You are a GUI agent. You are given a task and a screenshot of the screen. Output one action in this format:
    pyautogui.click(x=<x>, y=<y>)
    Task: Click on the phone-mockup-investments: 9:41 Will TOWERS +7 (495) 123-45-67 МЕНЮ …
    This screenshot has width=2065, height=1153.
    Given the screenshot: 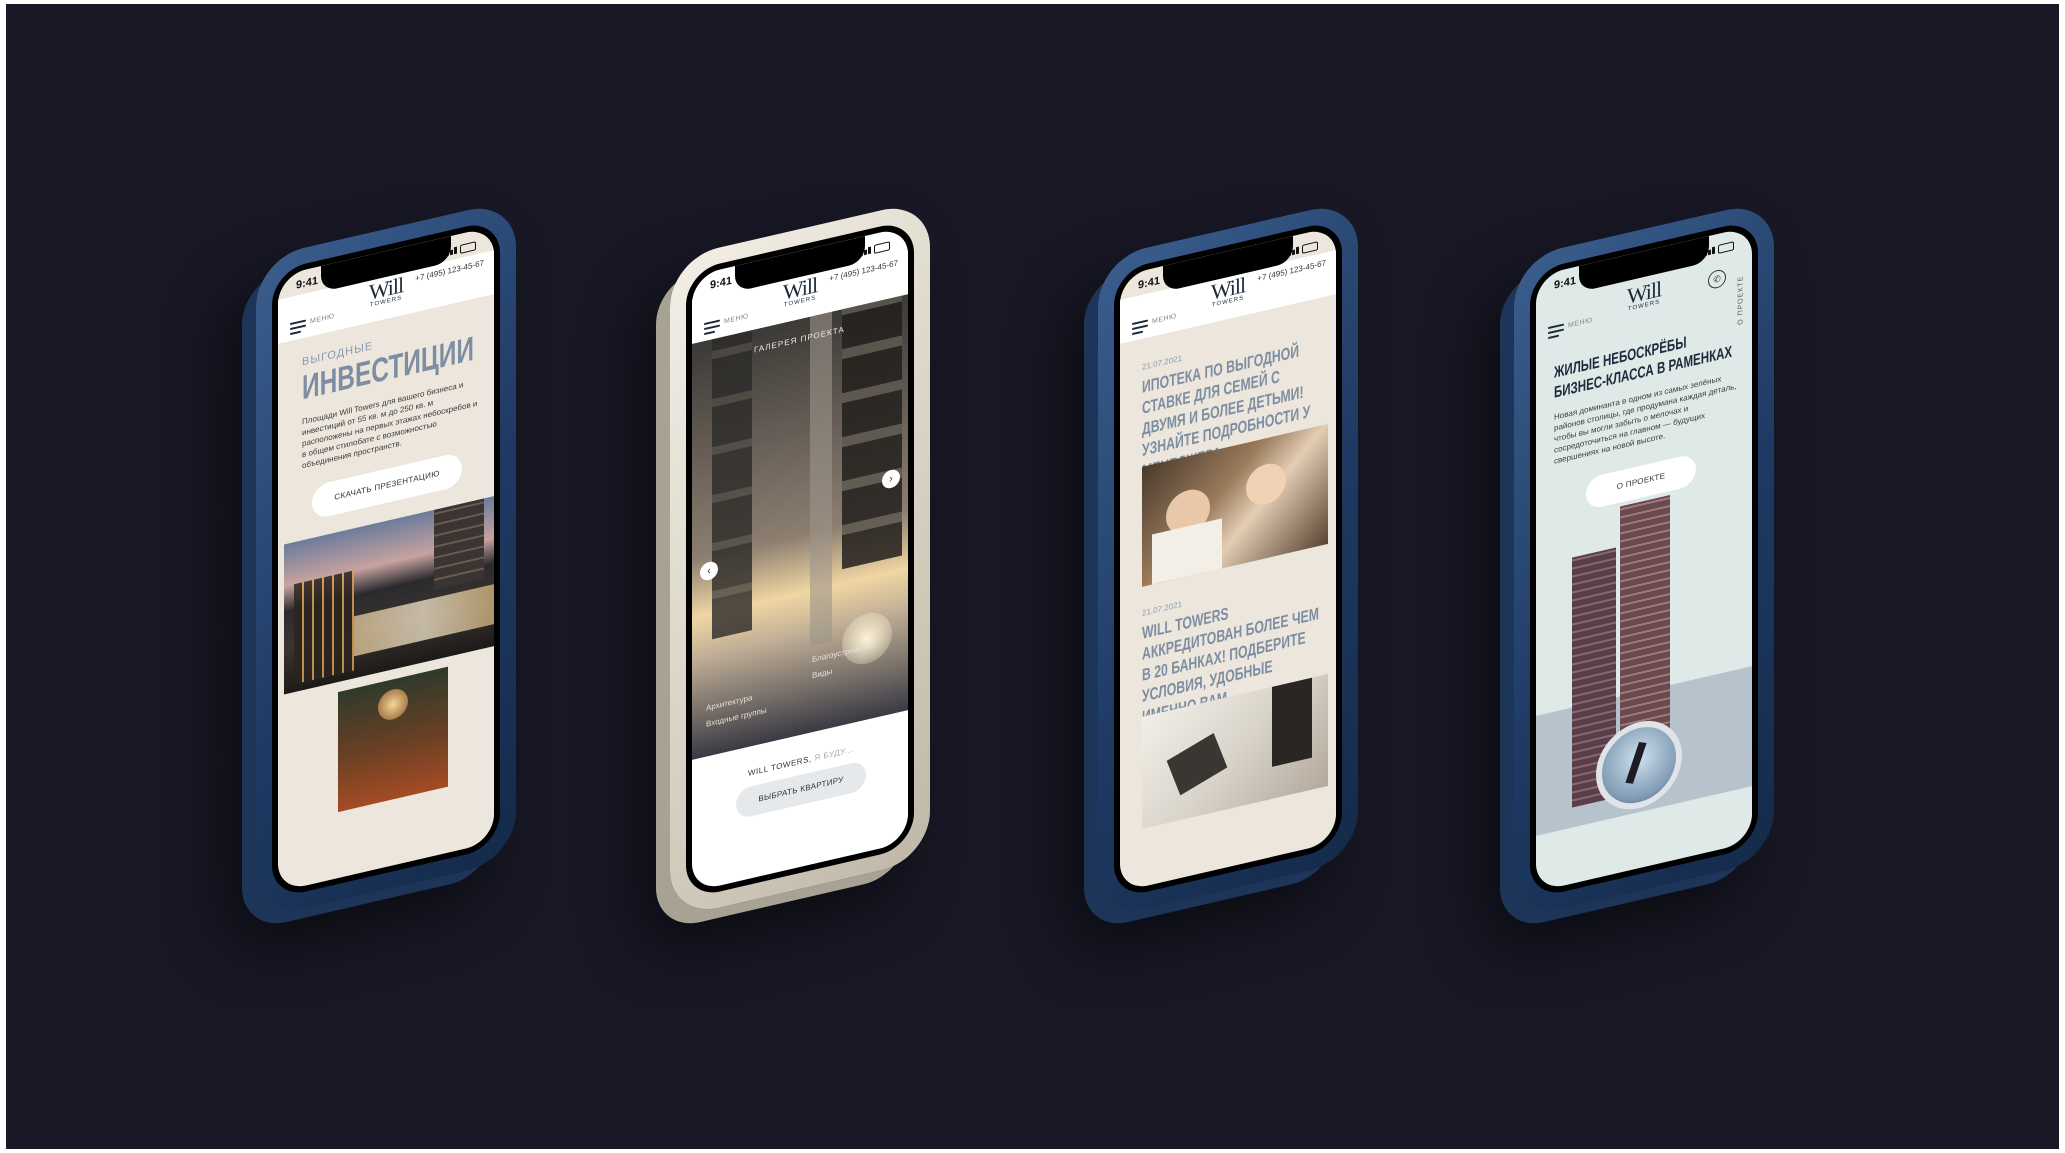 What is the action you would take?
    pyautogui.click(x=386, y=559)
    